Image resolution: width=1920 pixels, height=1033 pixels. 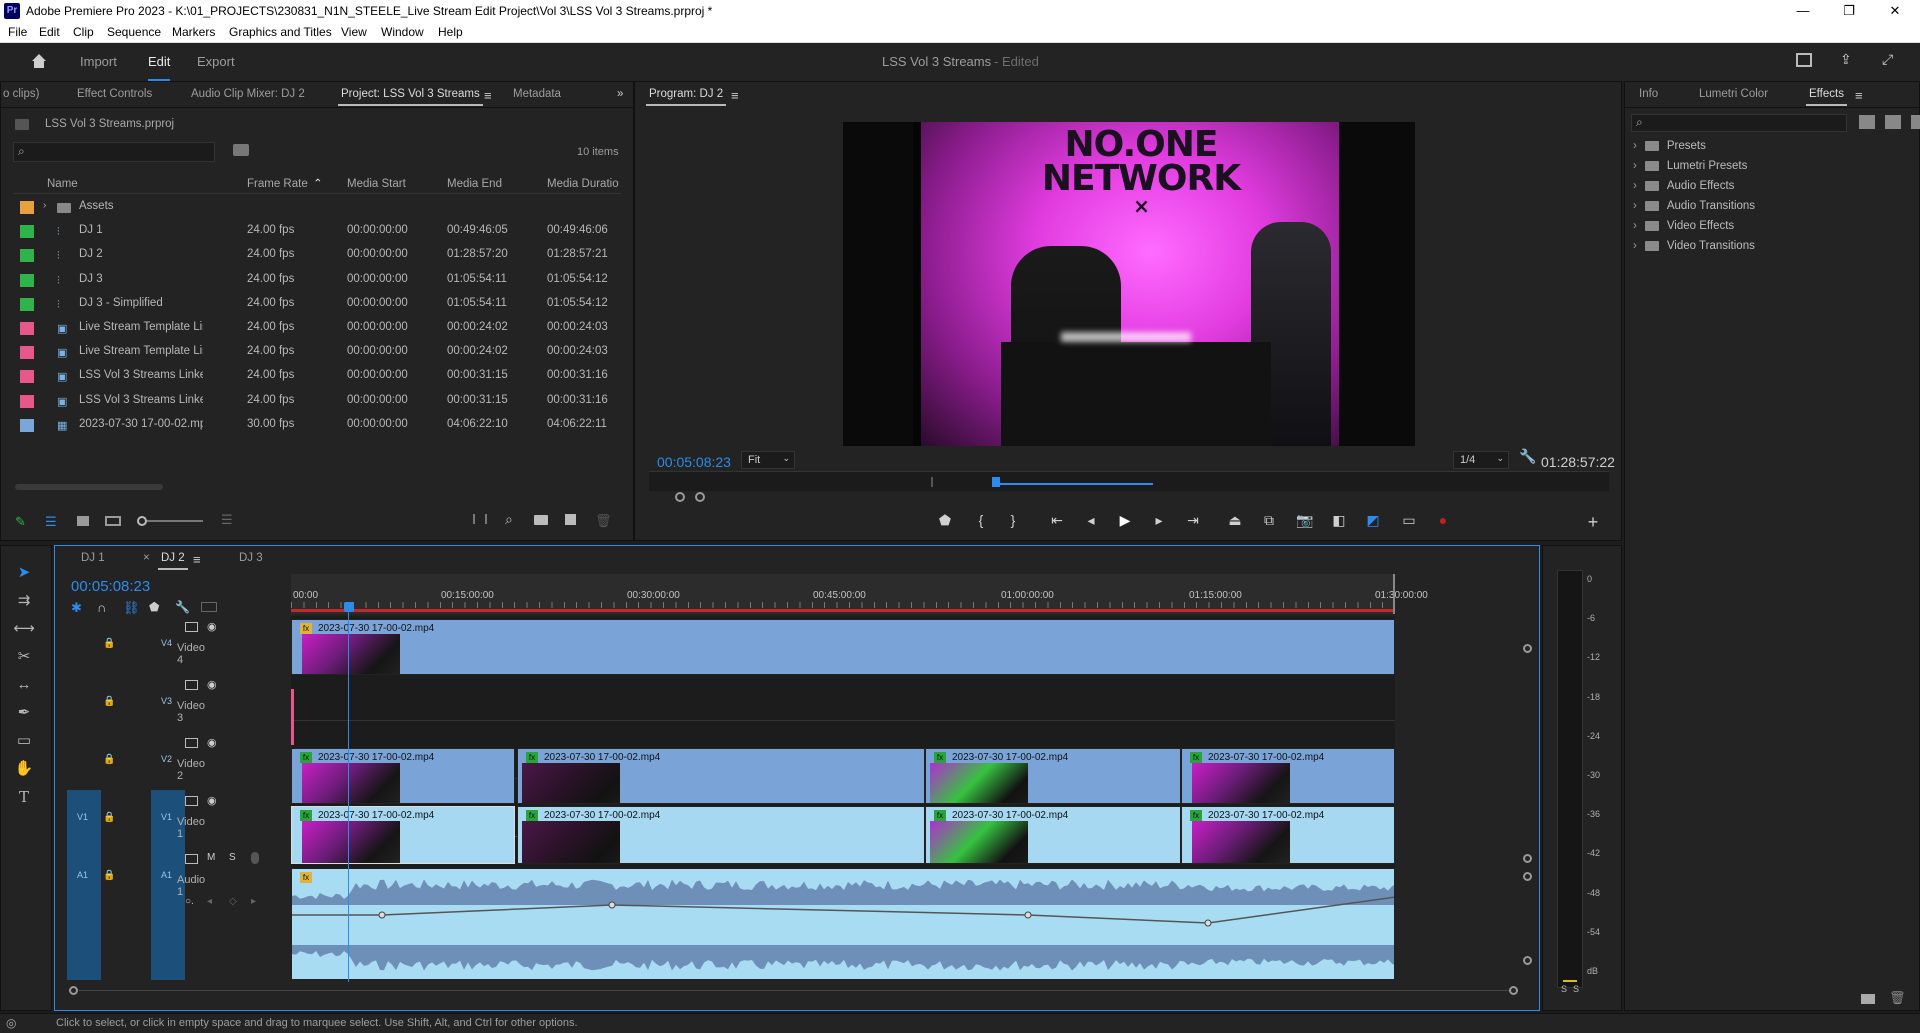 I want to click on col-name: Name, so click(x=62, y=184).